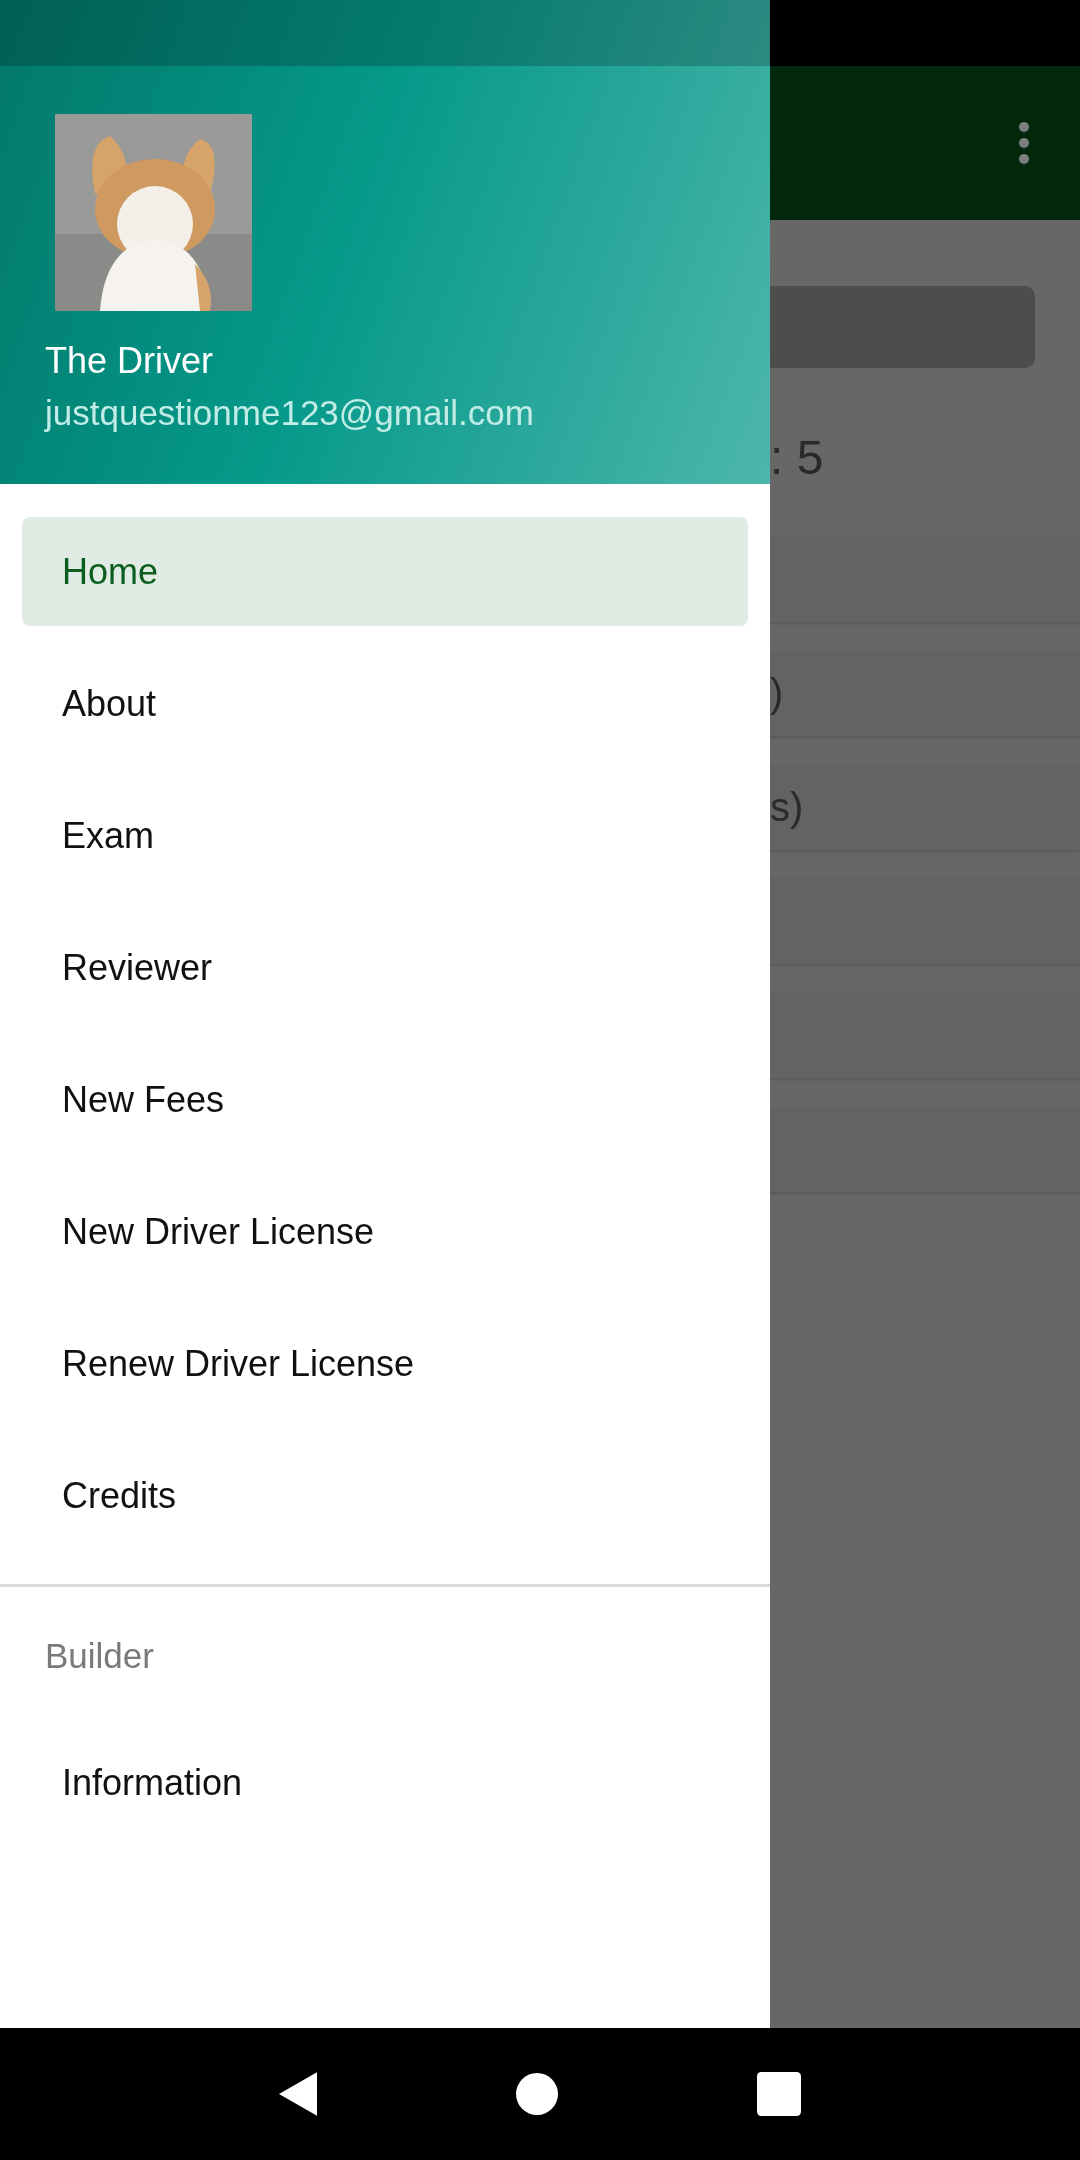 This screenshot has width=1080, height=2160. What do you see at coordinates (385, 1231) in the screenshot?
I see `menu-item: New Driver License` at bounding box center [385, 1231].